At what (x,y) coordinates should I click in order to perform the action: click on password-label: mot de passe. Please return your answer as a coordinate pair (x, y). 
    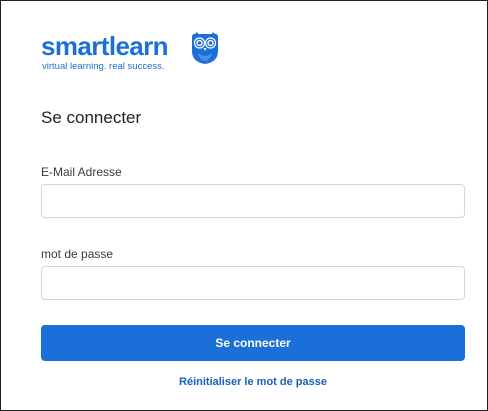
    Looking at the image, I should click on (77, 254).